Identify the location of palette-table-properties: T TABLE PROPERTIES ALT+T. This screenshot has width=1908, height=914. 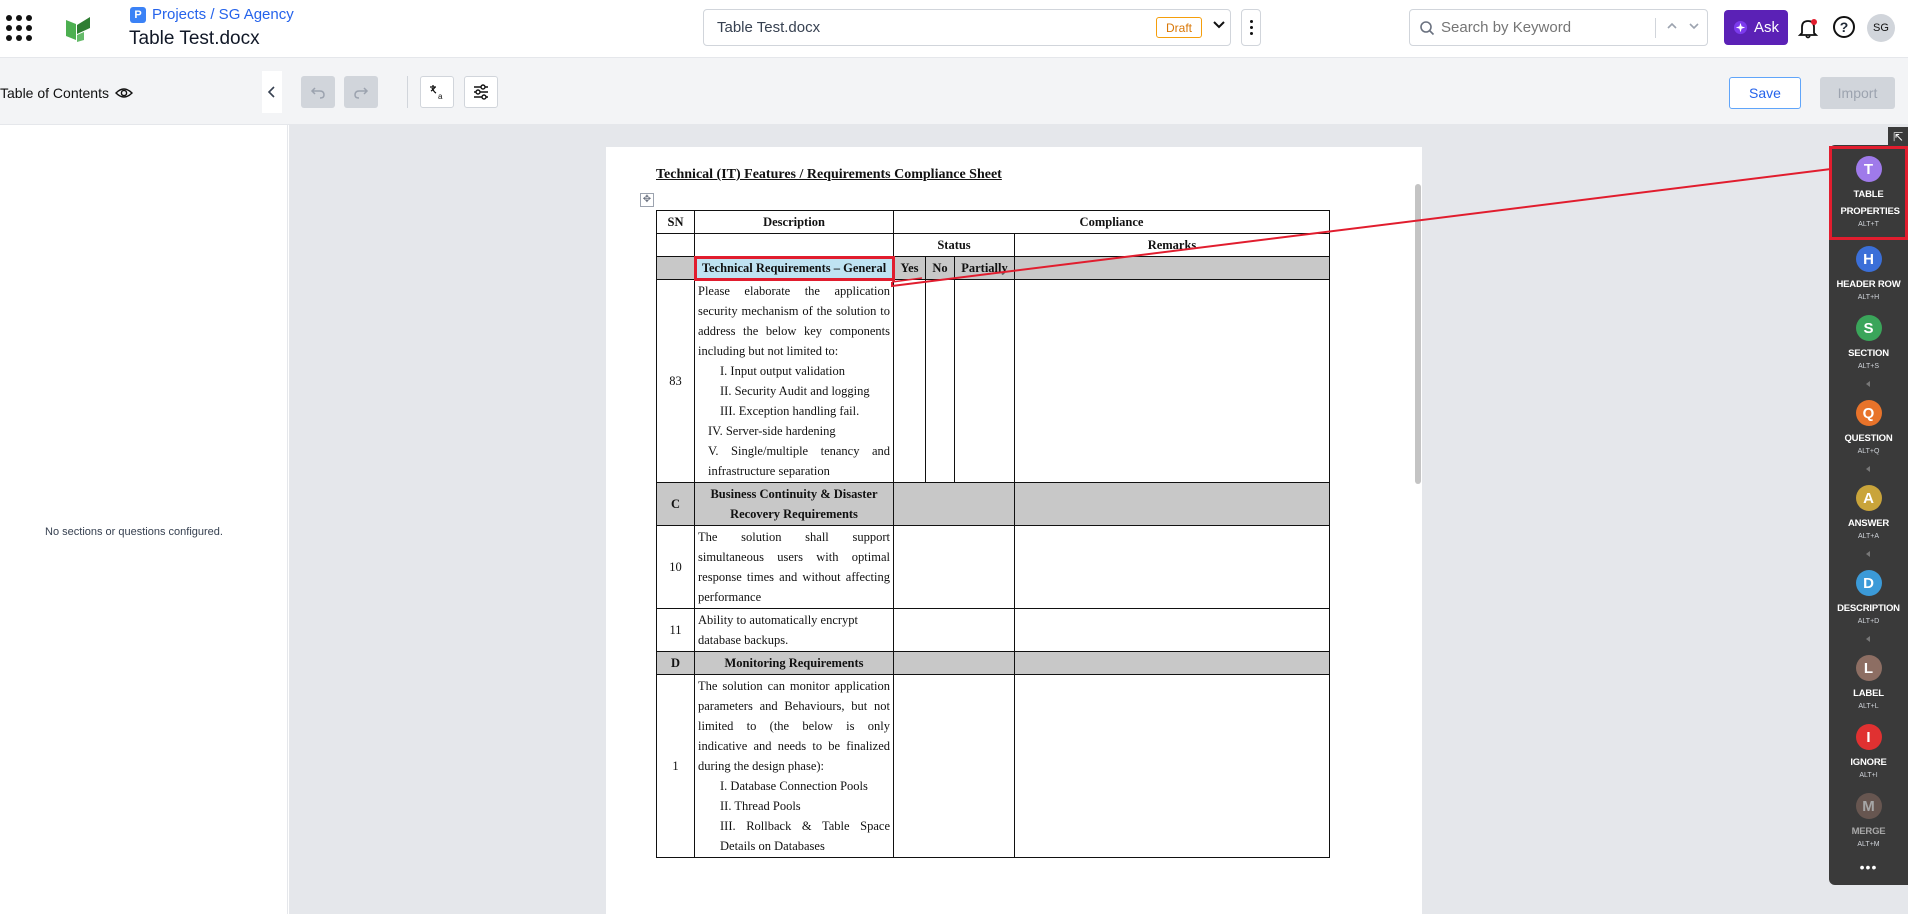
(1868, 193).